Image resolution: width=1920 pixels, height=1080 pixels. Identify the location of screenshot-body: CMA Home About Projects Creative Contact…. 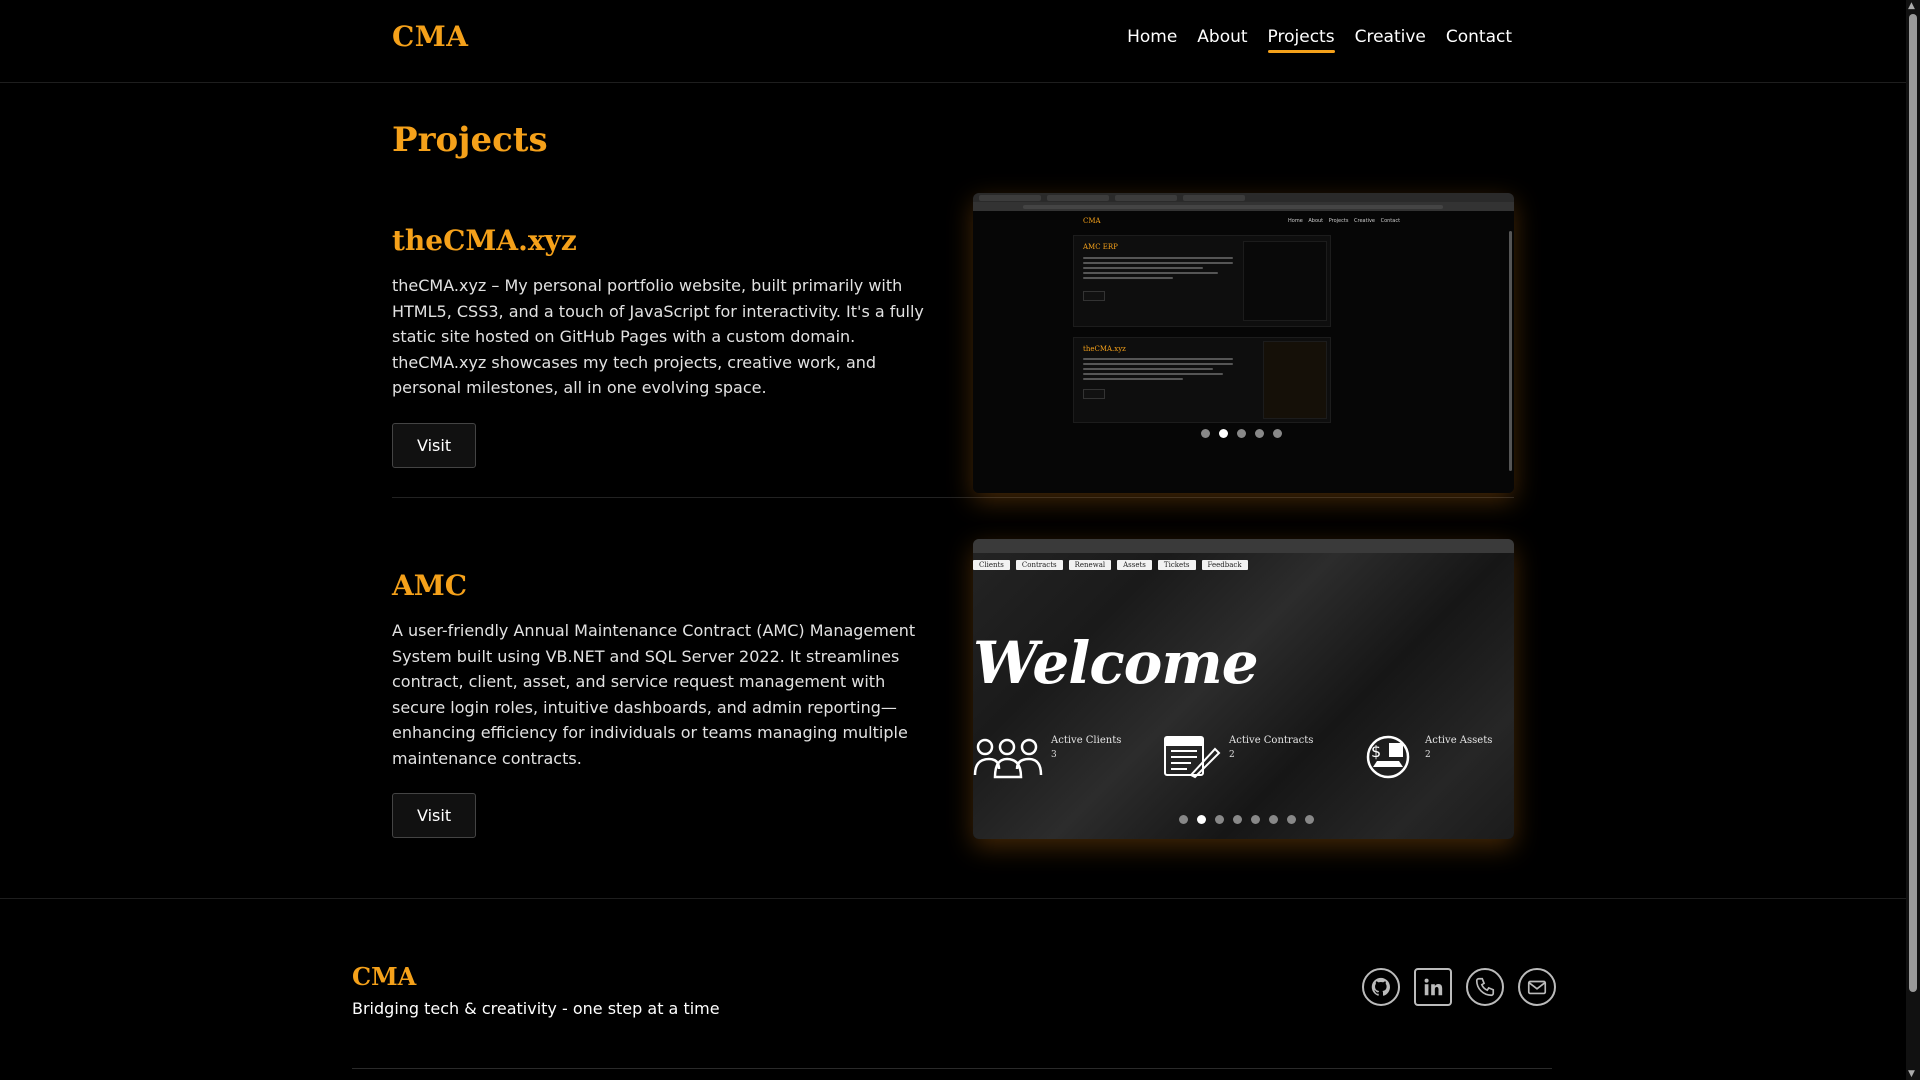
(1243, 352).